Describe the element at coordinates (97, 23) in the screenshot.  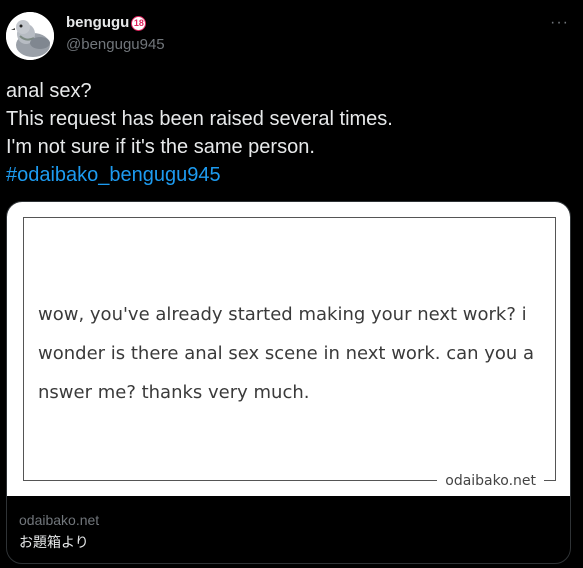
I see `author-display-name: bengugu` at that location.